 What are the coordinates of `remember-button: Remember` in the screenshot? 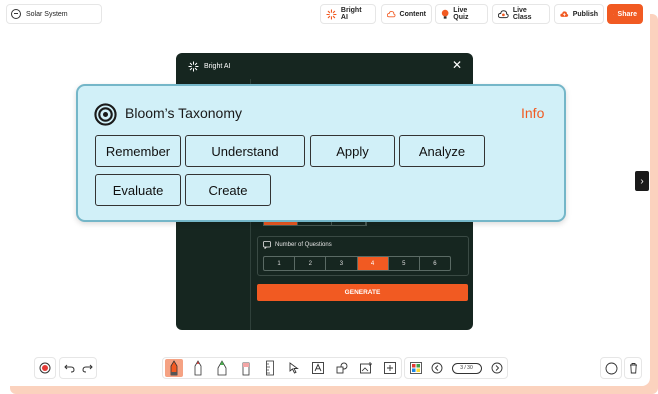 It's located at (138, 151).